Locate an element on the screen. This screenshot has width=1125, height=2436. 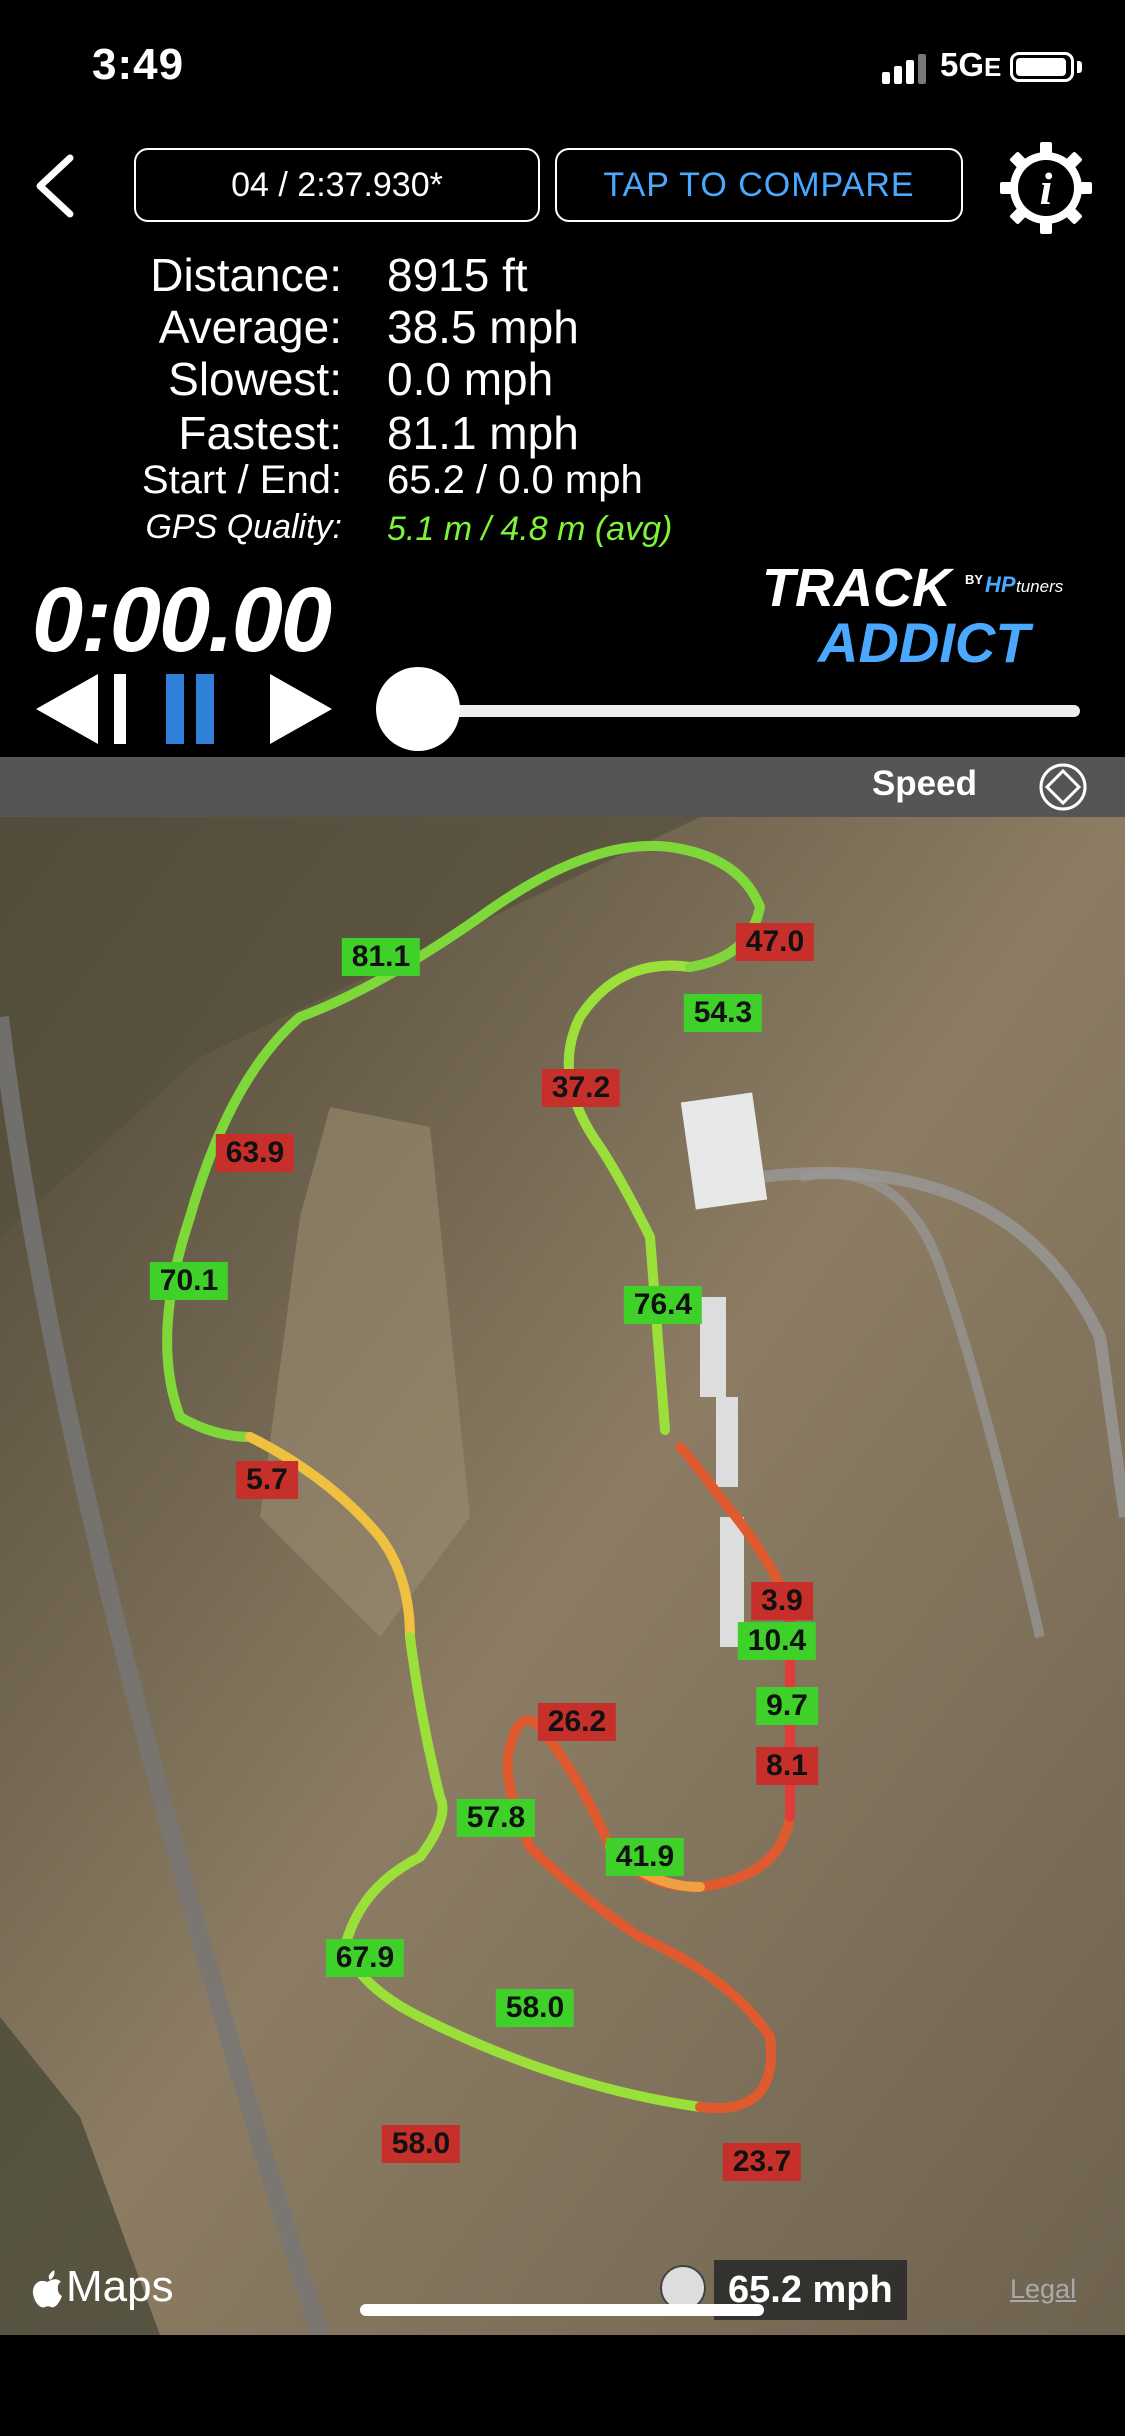
distance-value: 8915 ft is located at coordinates (457, 275).